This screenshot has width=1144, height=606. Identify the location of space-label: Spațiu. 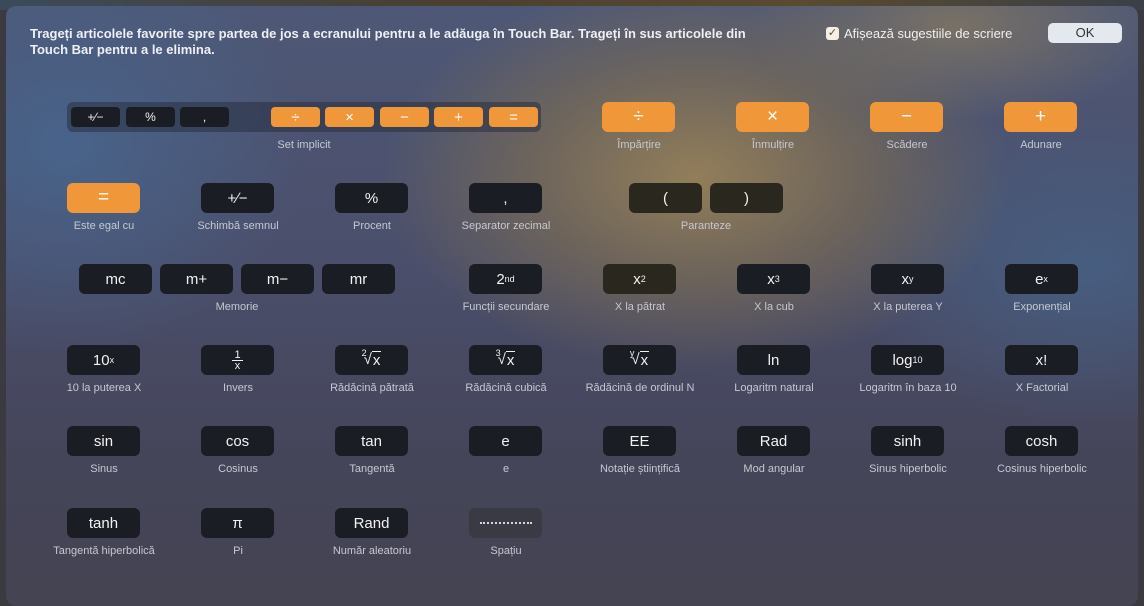
(506, 551).